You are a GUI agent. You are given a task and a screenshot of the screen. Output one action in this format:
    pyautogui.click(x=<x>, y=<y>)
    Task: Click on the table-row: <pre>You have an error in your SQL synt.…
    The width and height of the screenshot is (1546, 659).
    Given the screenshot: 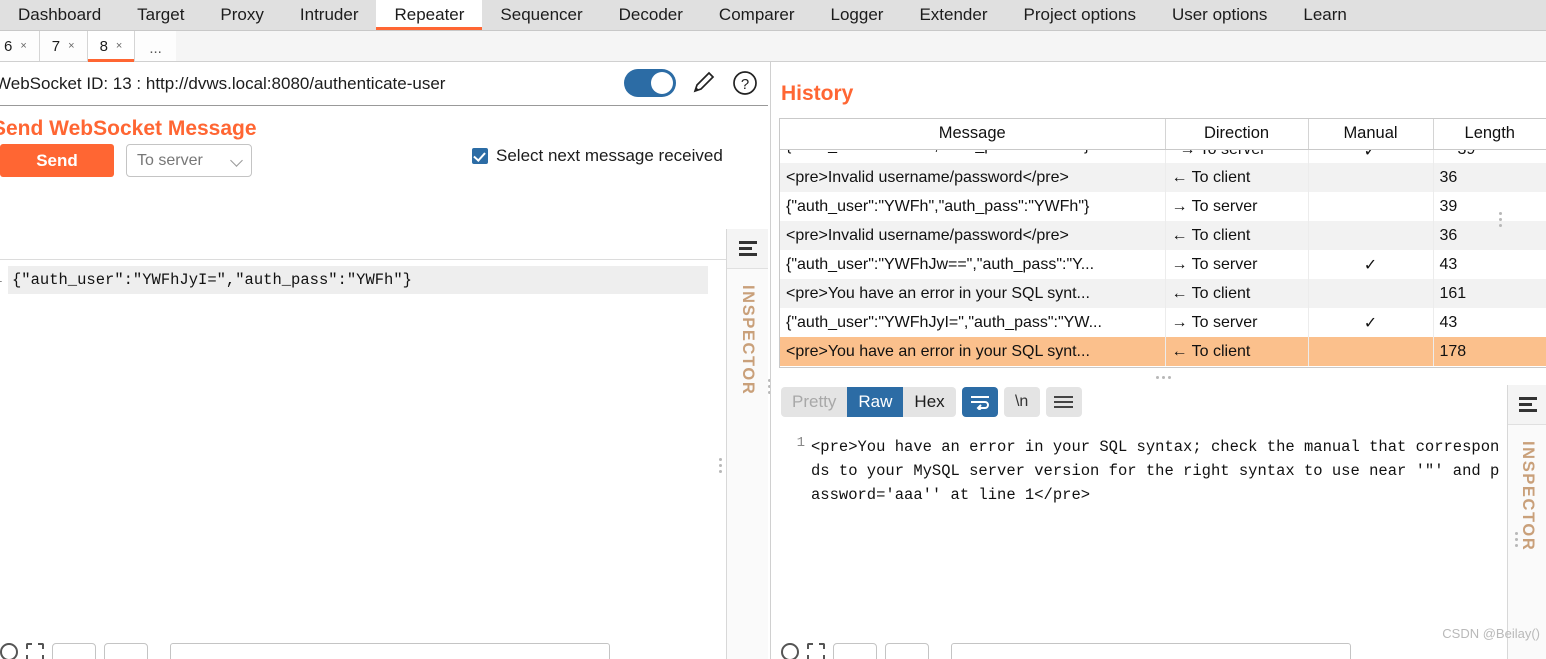 What is the action you would take?
    pyautogui.click(x=1163, y=293)
    